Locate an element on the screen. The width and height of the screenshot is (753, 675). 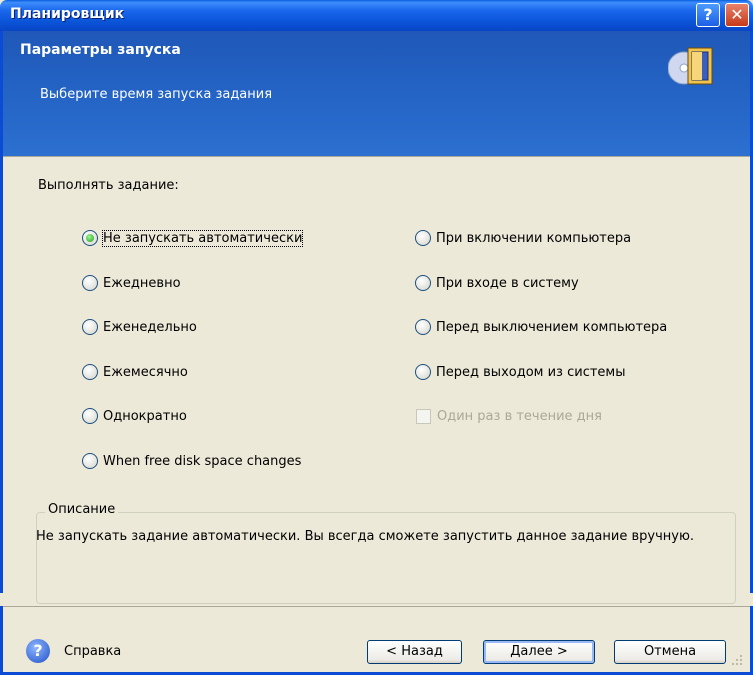
radio-label: Еженедельно is located at coordinates (150, 327).